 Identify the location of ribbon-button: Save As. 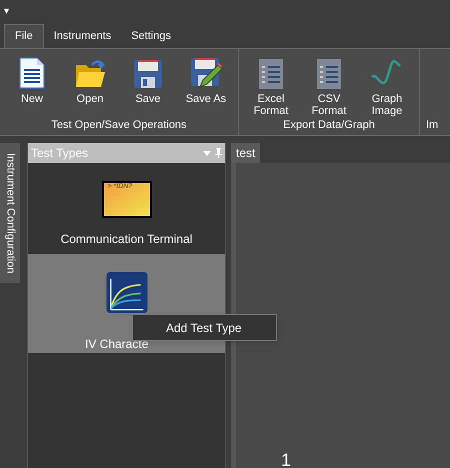
(206, 86).